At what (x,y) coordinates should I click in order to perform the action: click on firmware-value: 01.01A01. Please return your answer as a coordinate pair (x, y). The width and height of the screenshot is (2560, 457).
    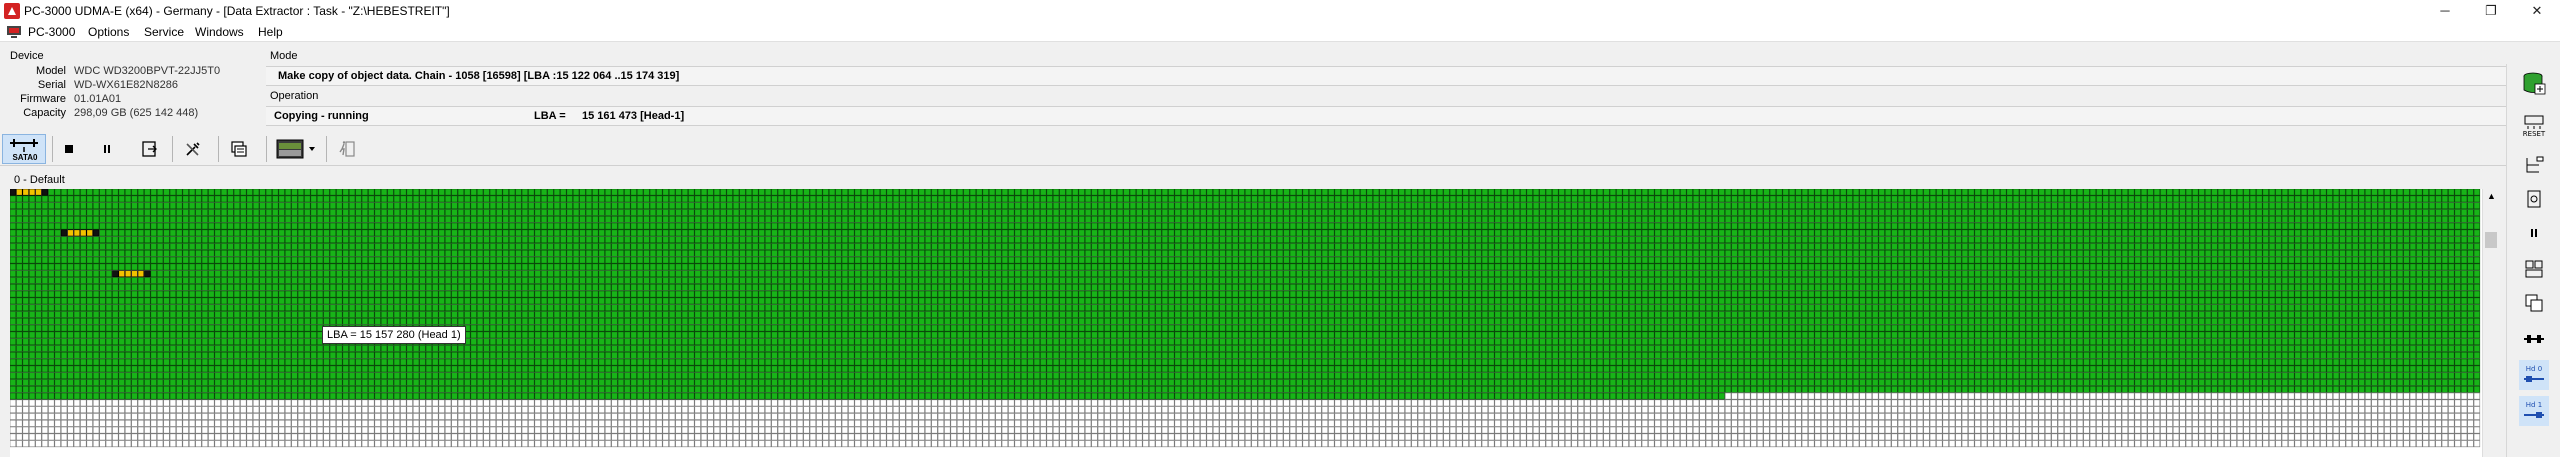
    Looking at the image, I should click on (98, 99).